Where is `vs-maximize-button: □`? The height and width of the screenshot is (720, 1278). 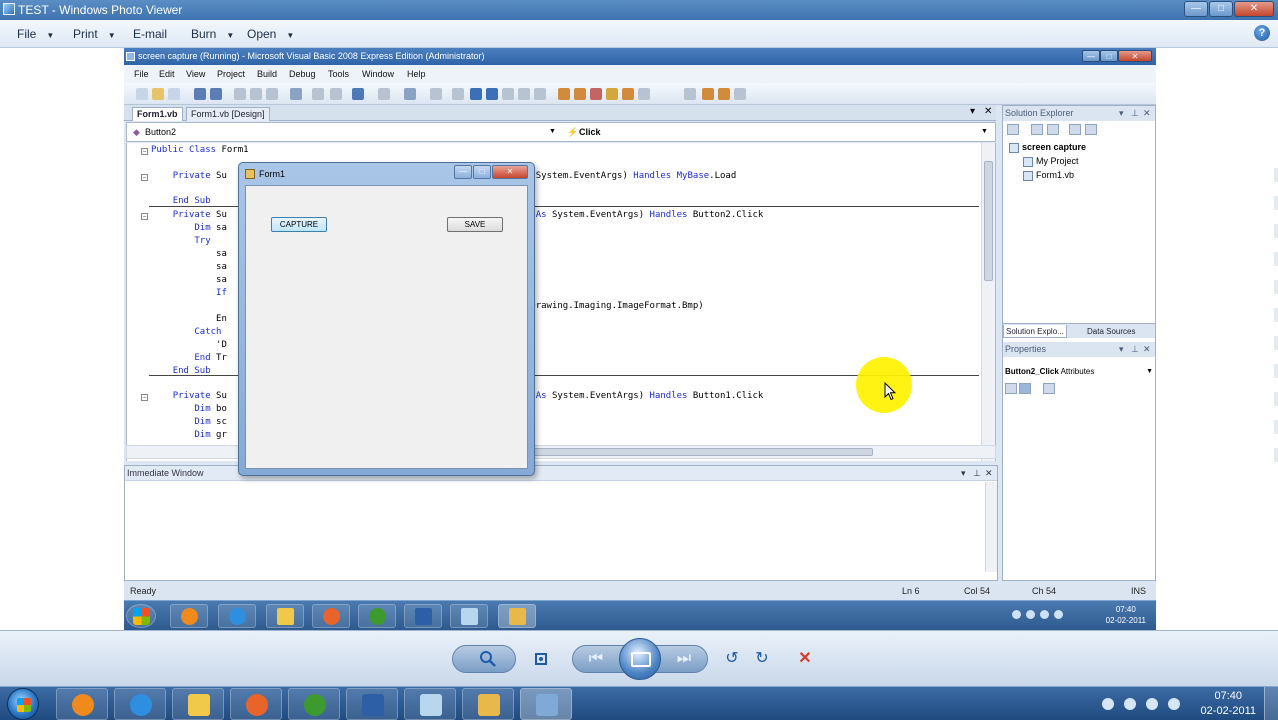
vs-maximize-button: □ is located at coordinates (1109, 56).